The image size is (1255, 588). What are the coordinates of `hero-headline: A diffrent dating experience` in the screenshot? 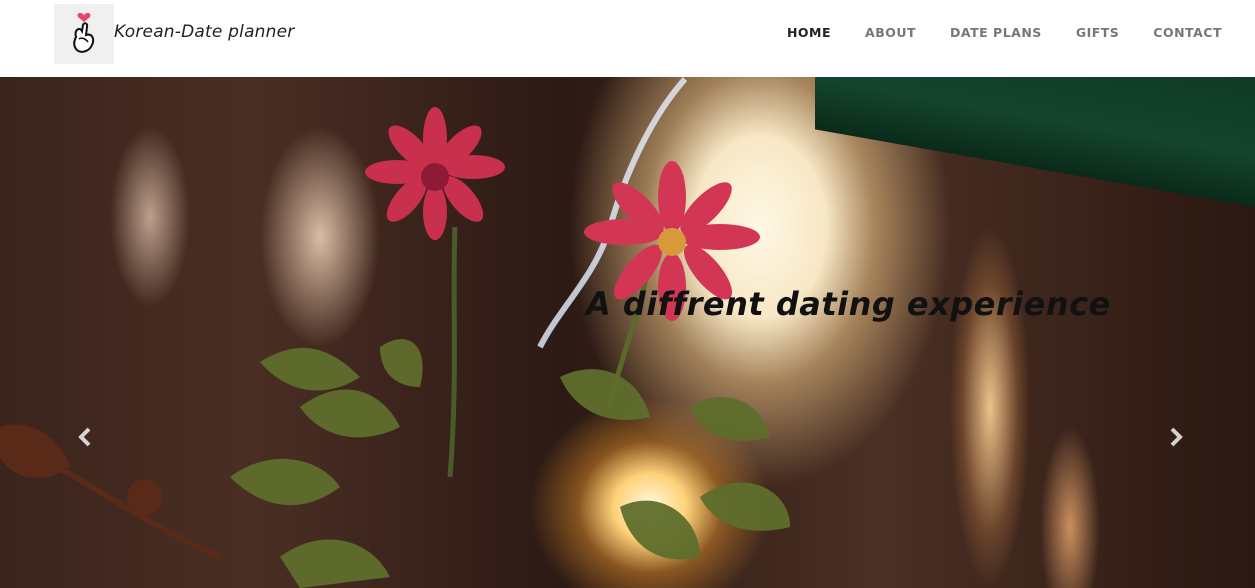 It's located at (848, 304).